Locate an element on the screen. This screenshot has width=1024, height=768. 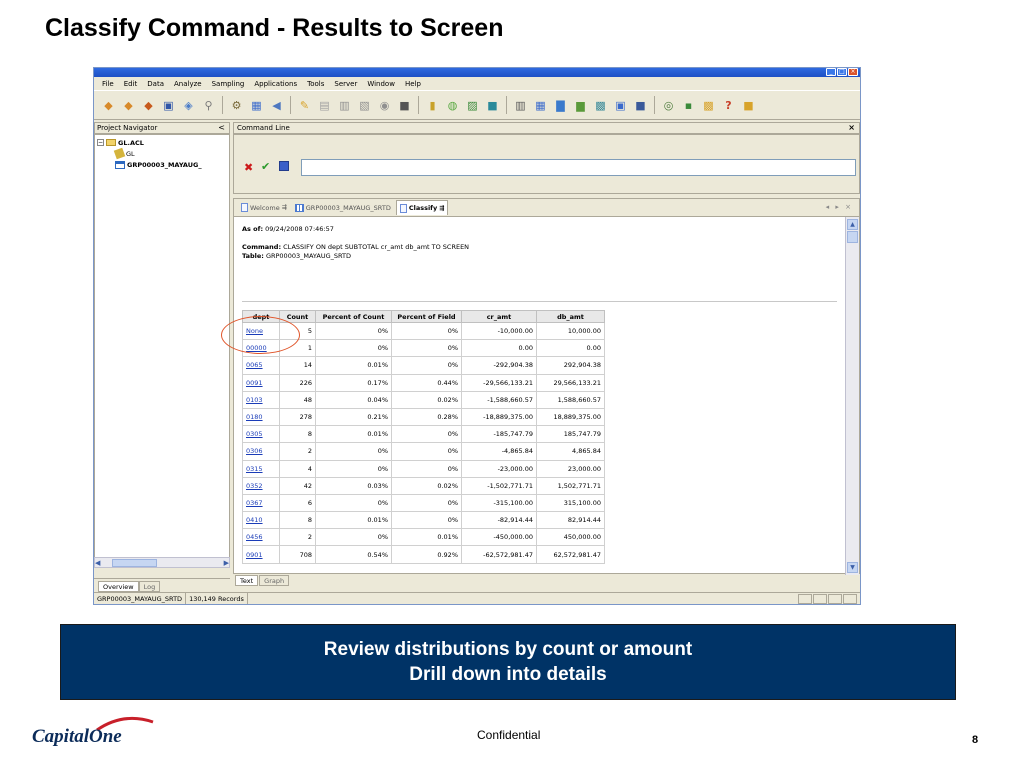
help-icon: ■ is located at coordinates (748, 105).